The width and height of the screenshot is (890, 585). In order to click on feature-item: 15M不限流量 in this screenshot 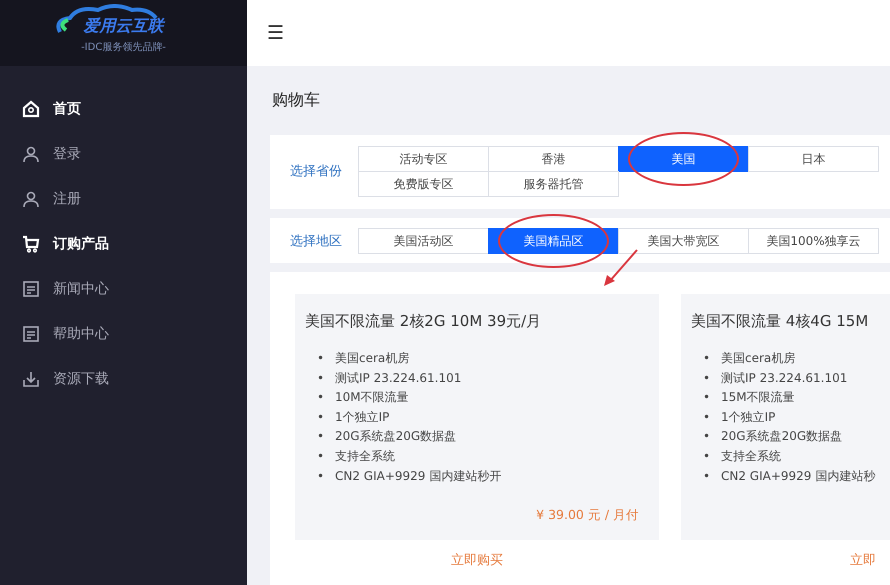, I will do `click(758, 397)`.